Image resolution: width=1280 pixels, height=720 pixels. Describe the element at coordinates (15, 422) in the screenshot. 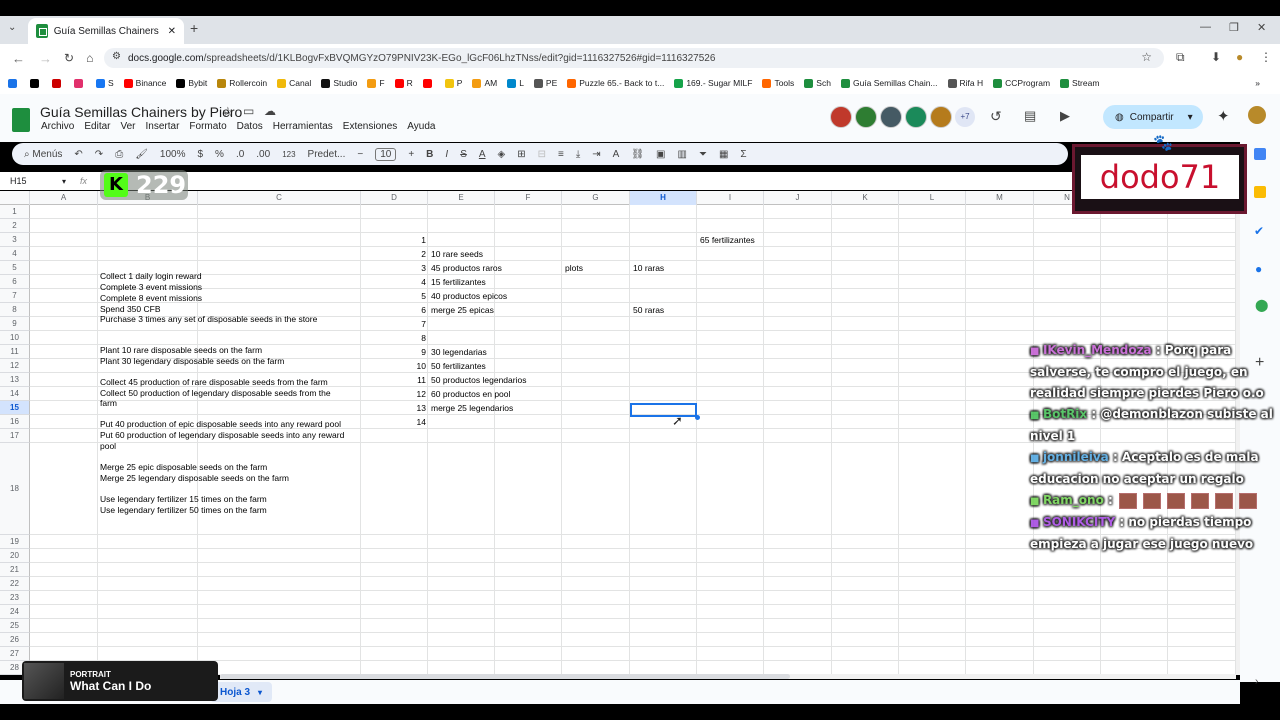

I see `row-header-16: 16` at that location.